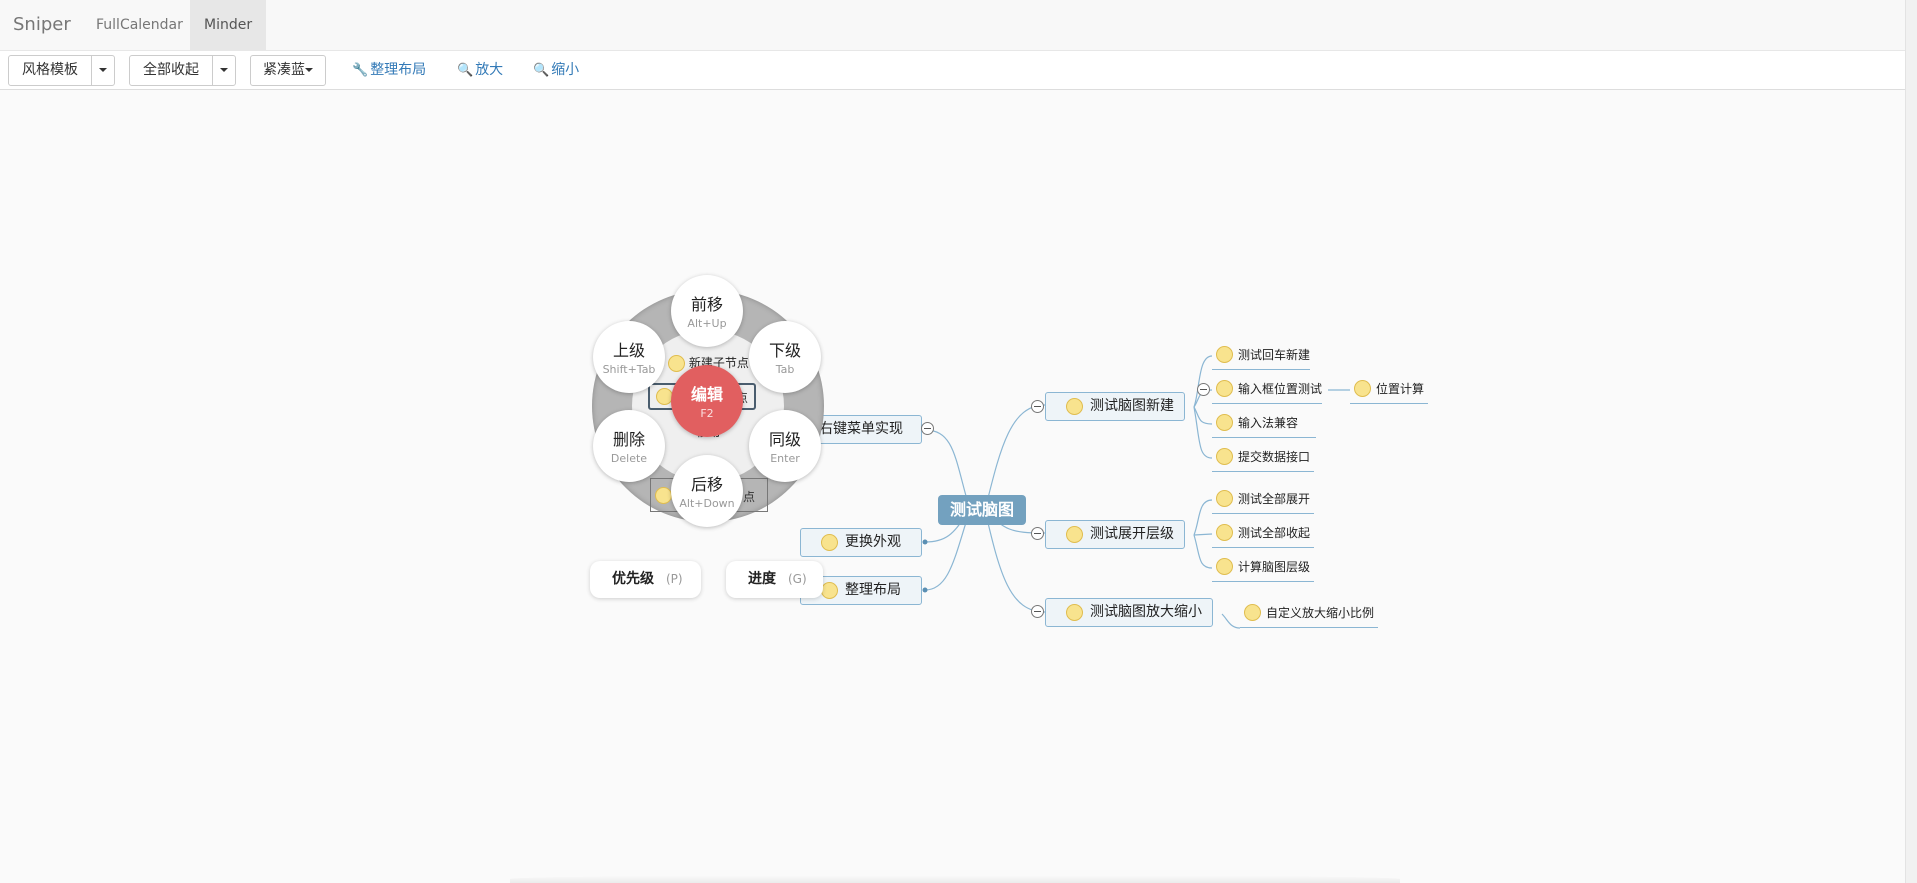  I want to click on node-label: 测试全部收起, so click(1274, 533).